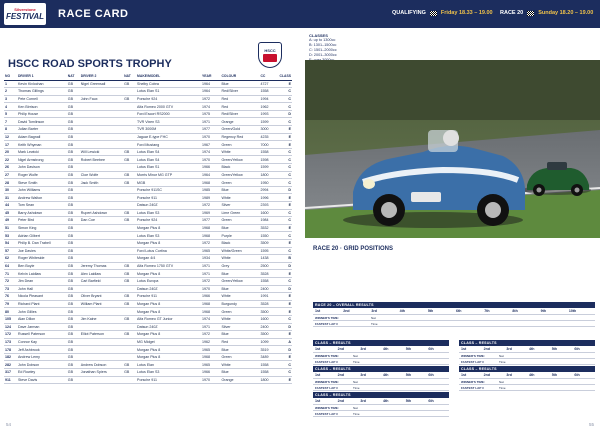  What do you see at coordinates (41, 289) in the screenshot?
I see `entry-cell: John Hall` at bounding box center [41, 289].